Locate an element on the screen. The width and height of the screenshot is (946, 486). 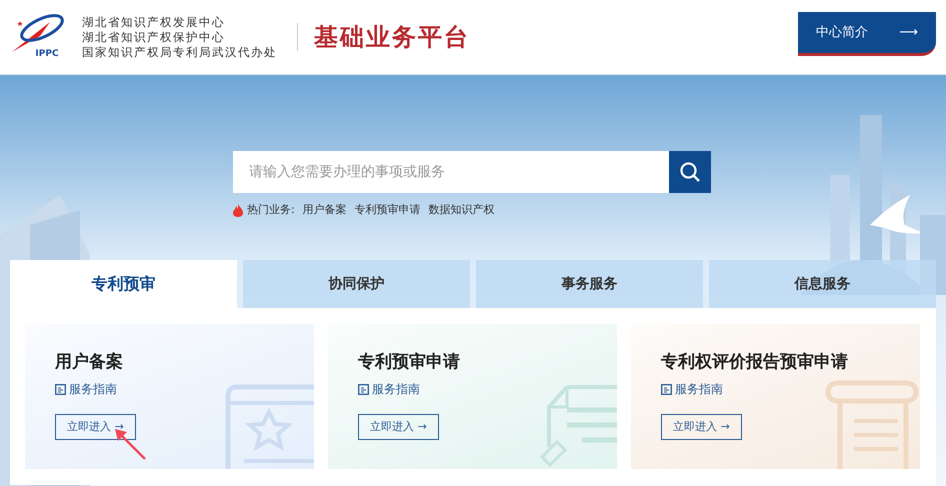
intro-button: 中心简介 ⟶ is located at coordinates (867, 34).